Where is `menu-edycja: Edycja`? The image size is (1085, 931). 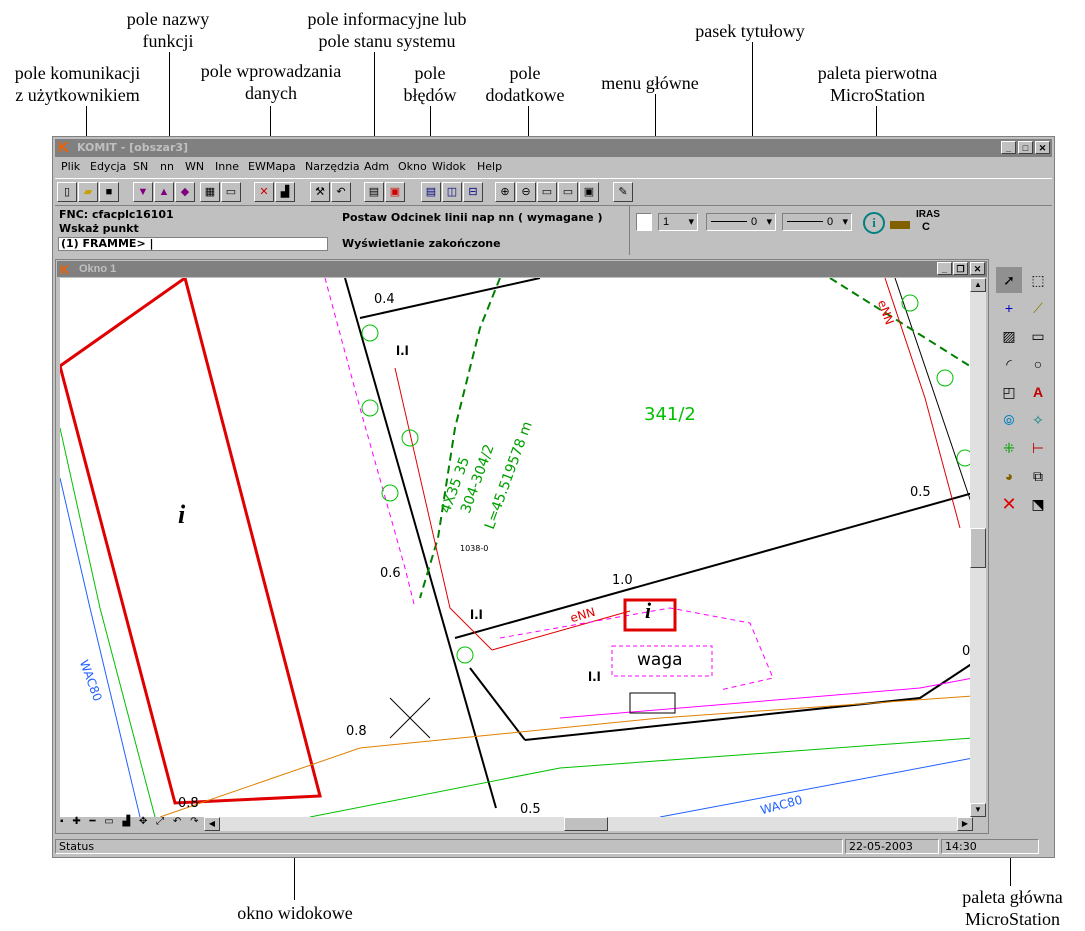
menu-edycja: Edycja is located at coordinates (108, 166).